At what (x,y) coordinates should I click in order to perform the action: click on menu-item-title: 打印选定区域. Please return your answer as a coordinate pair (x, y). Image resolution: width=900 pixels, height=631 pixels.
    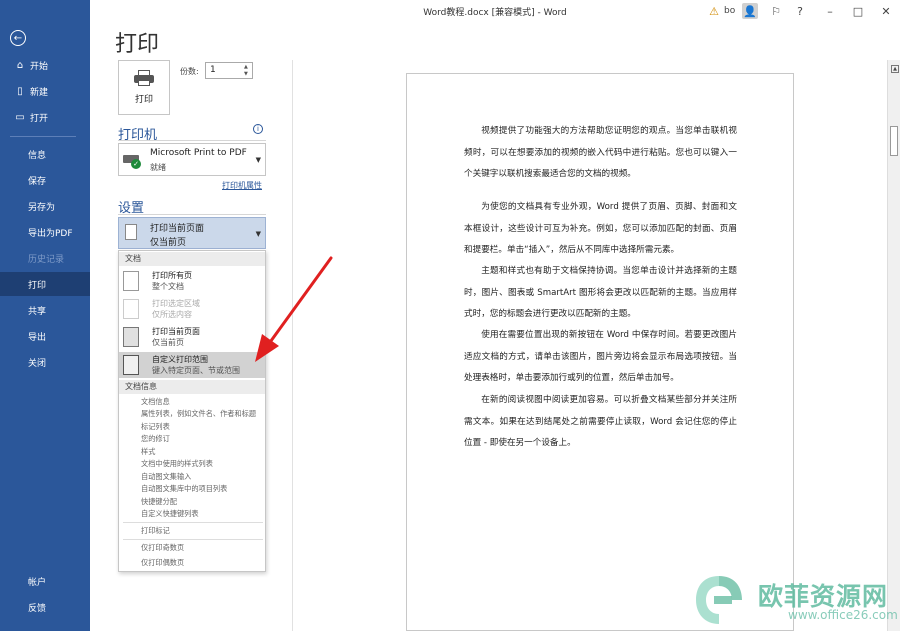
    Looking at the image, I should click on (176, 303).